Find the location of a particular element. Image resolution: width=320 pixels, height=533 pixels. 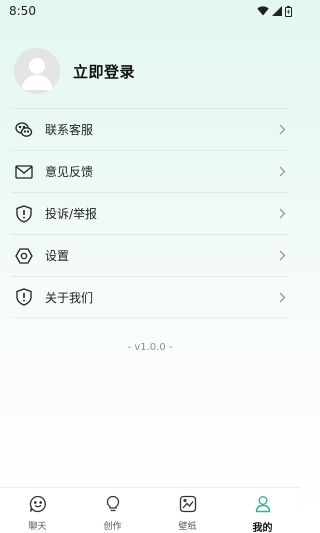

report-shield-icon is located at coordinates (24, 214).